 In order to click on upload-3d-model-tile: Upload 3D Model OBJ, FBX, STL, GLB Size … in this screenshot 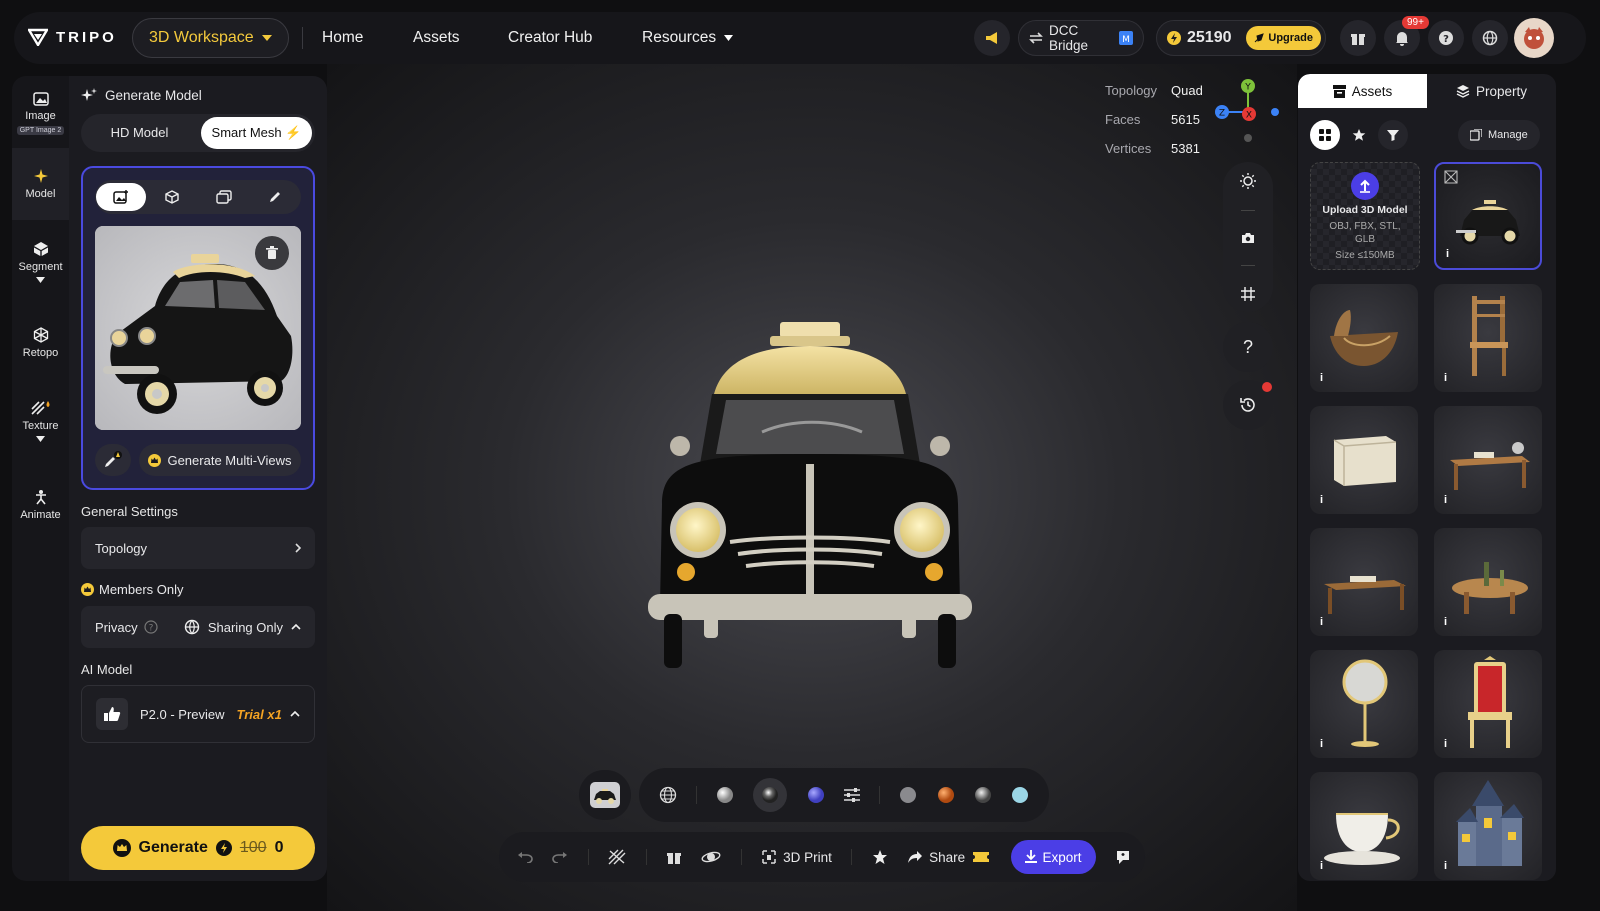, I will do `click(1365, 216)`.